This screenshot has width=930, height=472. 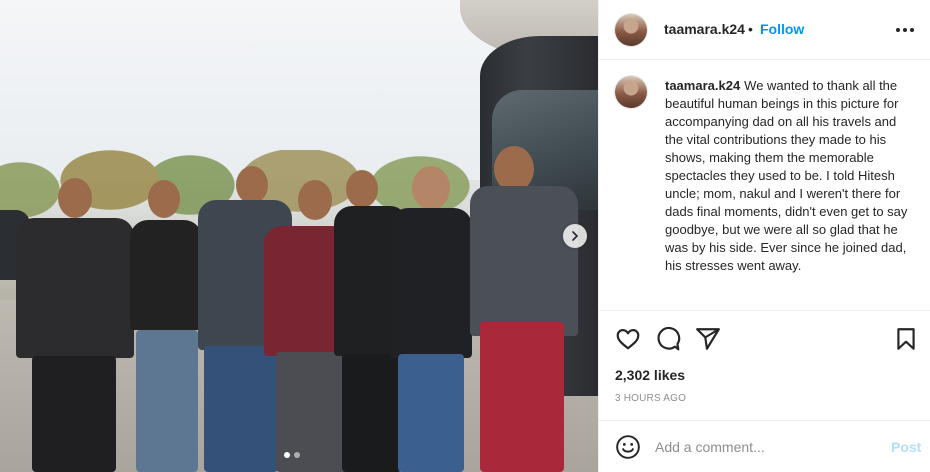 I want to click on avatar, so click(x=631, y=30).